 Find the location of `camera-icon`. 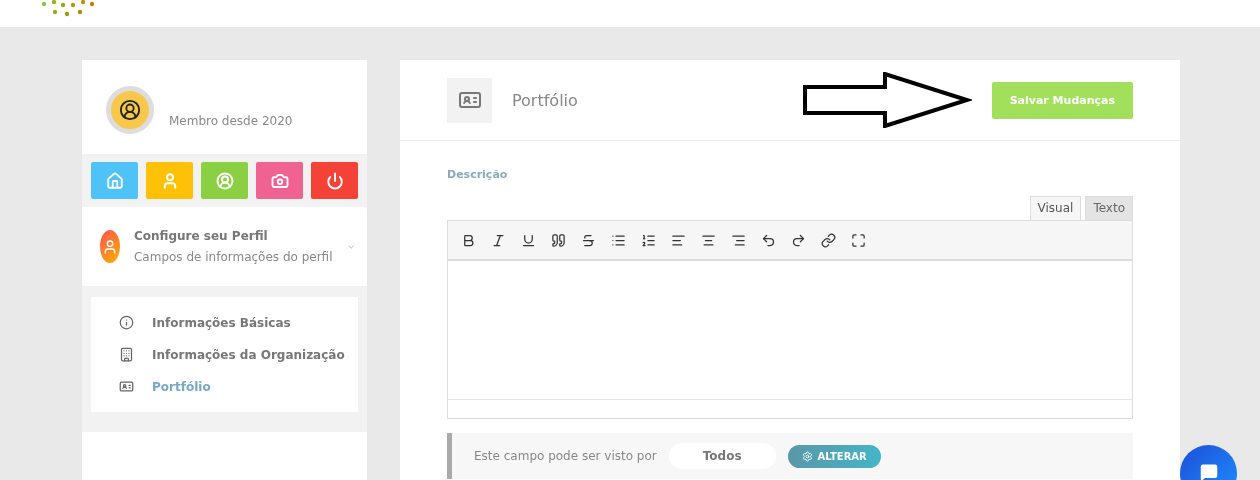

camera-icon is located at coordinates (279, 180).